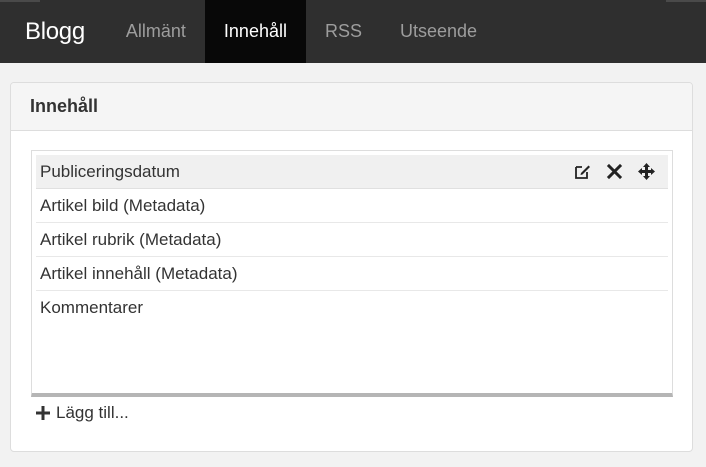 This screenshot has height=467, width=706. What do you see at coordinates (351, 107) in the screenshot?
I see `panel-title: Innehåll` at bounding box center [351, 107].